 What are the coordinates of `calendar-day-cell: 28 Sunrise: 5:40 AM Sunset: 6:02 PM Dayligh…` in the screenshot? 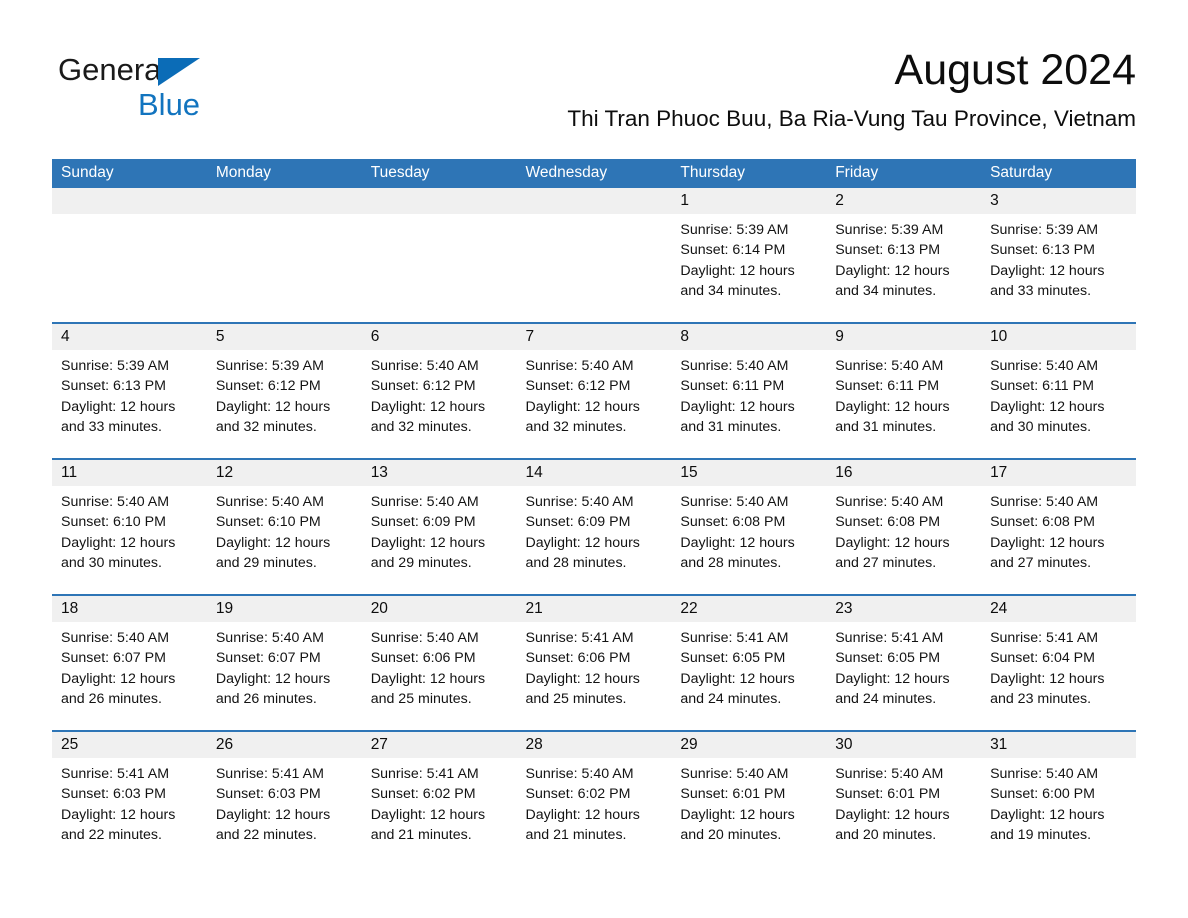 It's located at (594, 798).